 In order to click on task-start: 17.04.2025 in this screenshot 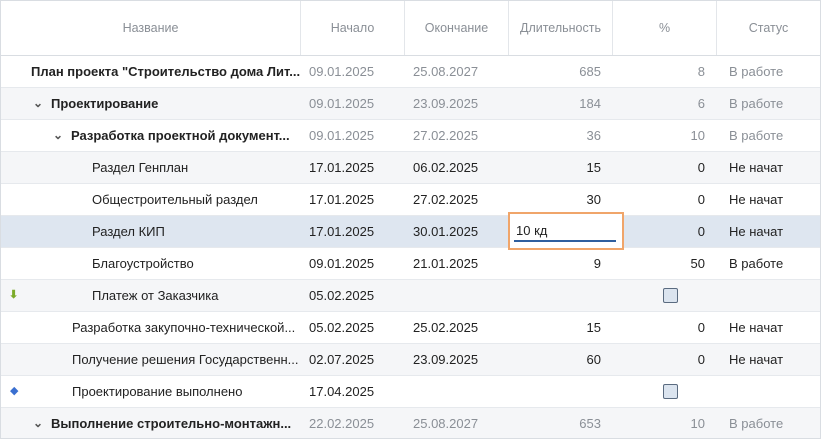, I will do `click(353, 391)`.